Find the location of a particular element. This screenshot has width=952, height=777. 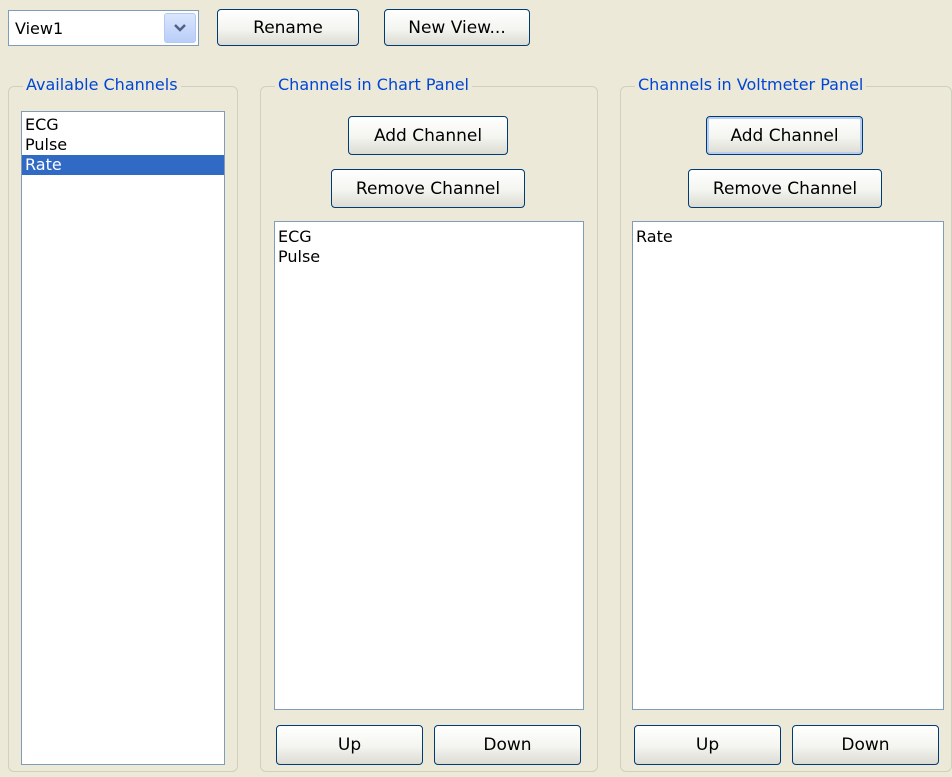

rename-button: Rename is located at coordinates (288, 27).